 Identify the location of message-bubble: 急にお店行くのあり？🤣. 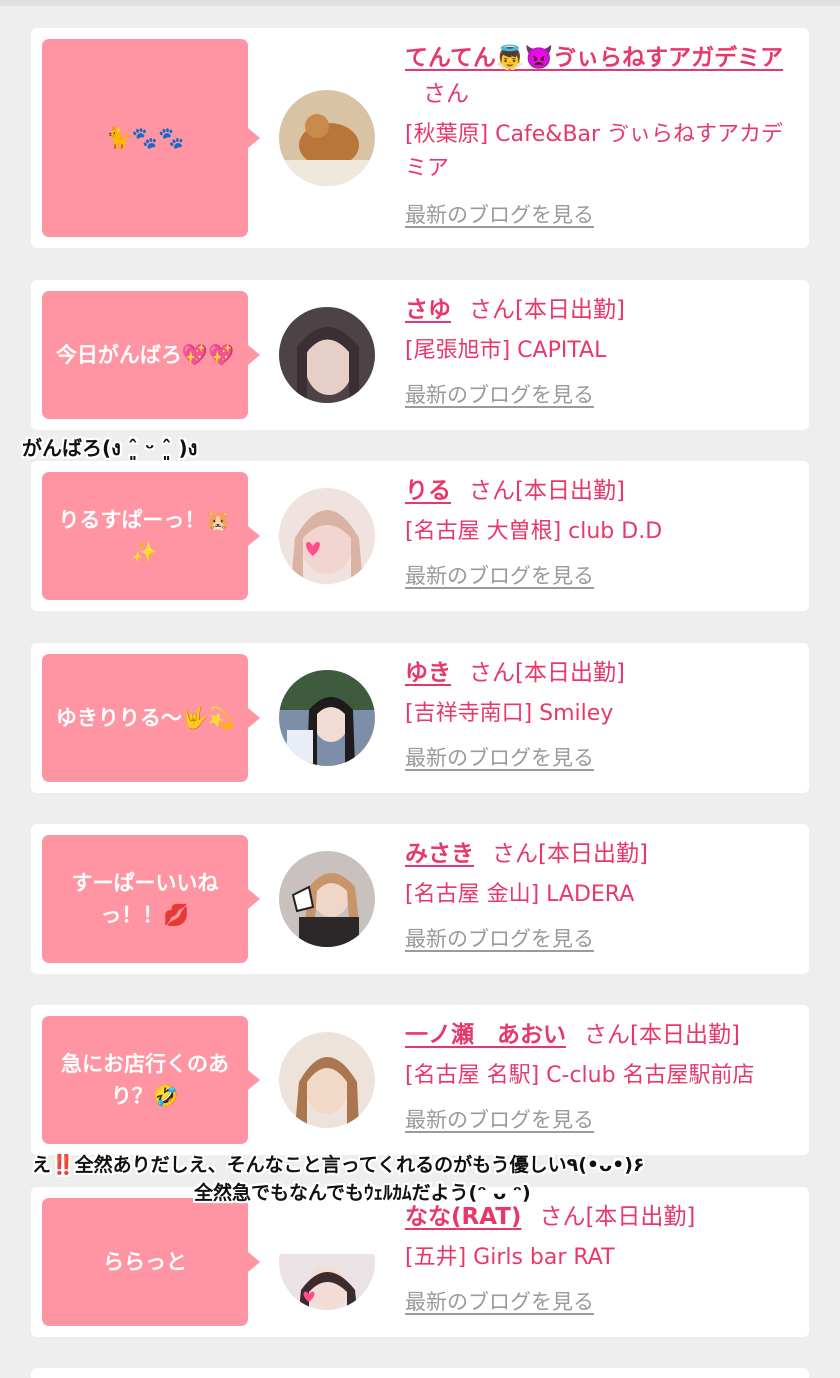
(151, 1080).